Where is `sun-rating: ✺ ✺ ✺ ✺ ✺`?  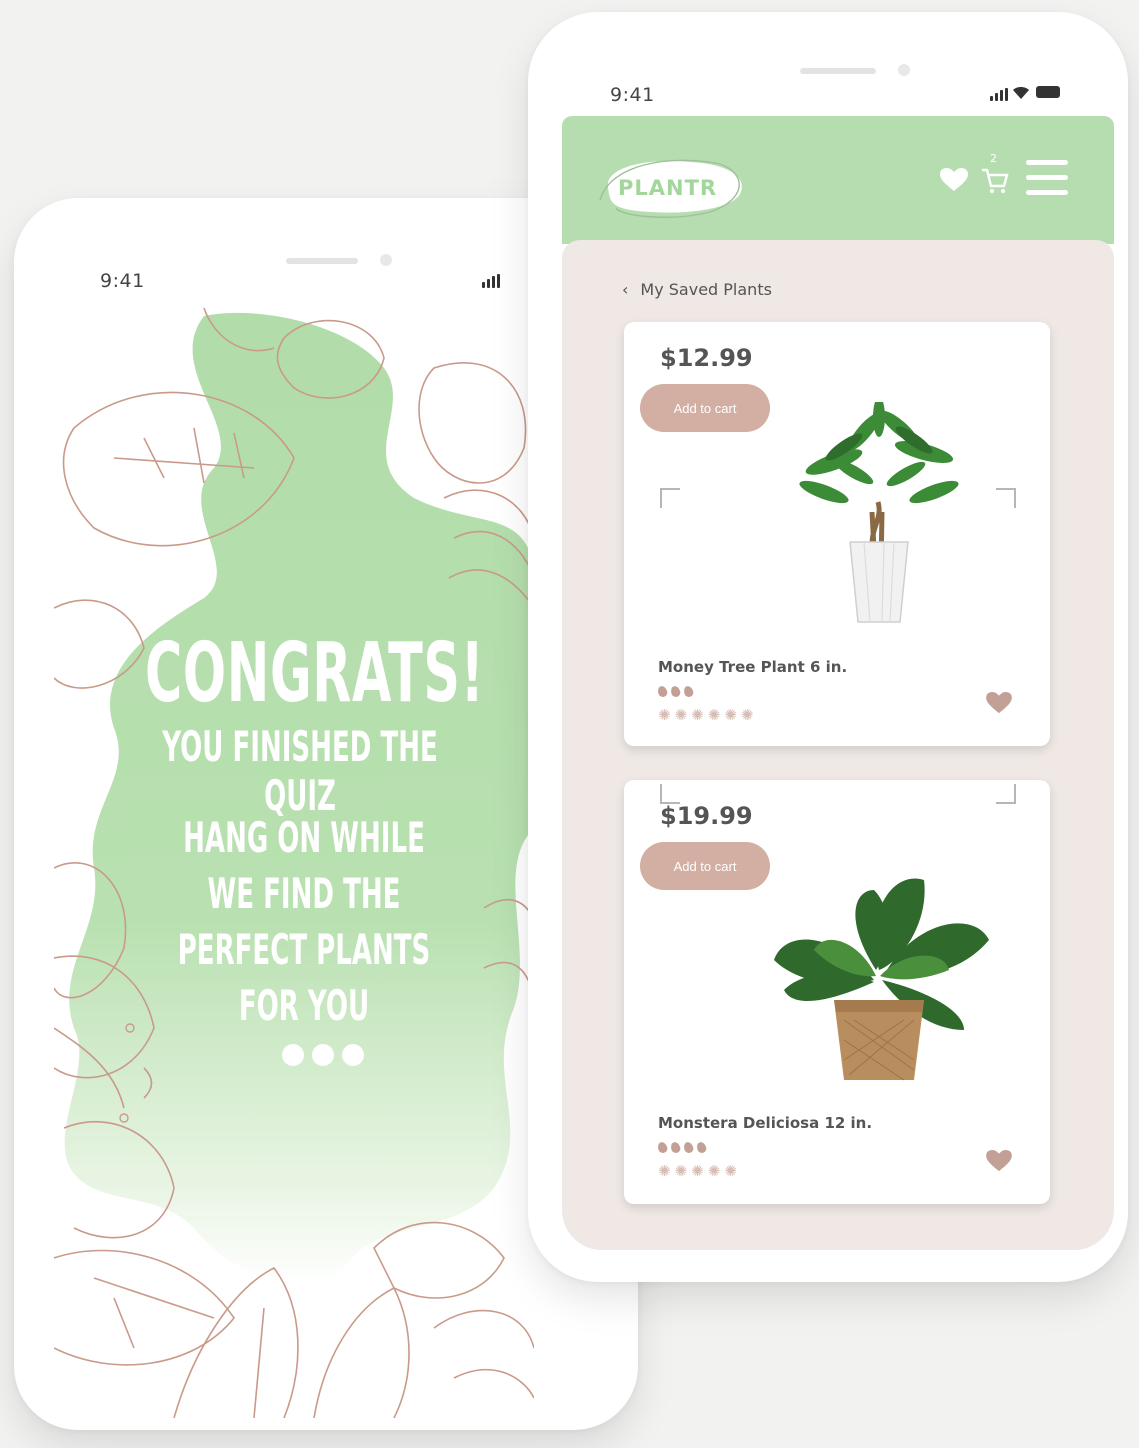 sun-rating: ✺ ✺ ✺ ✺ ✺ is located at coordinates (697, 1171).